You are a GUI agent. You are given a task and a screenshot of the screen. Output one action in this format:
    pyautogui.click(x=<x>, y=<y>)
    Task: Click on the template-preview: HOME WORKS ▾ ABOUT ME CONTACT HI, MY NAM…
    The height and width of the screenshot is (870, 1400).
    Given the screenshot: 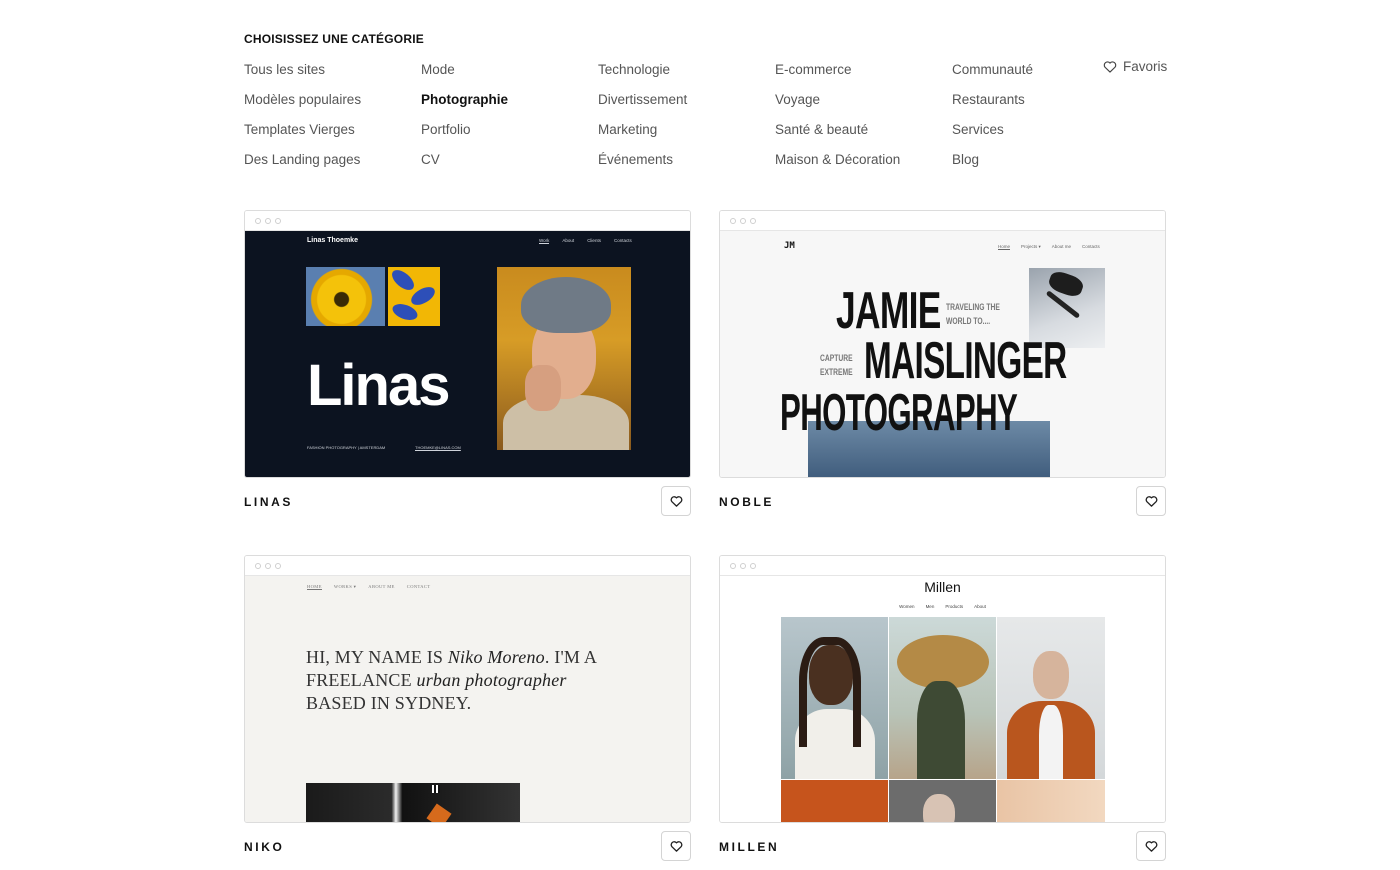 What is the action you would take?
    pyautogui.click(x=467, y=689)
    